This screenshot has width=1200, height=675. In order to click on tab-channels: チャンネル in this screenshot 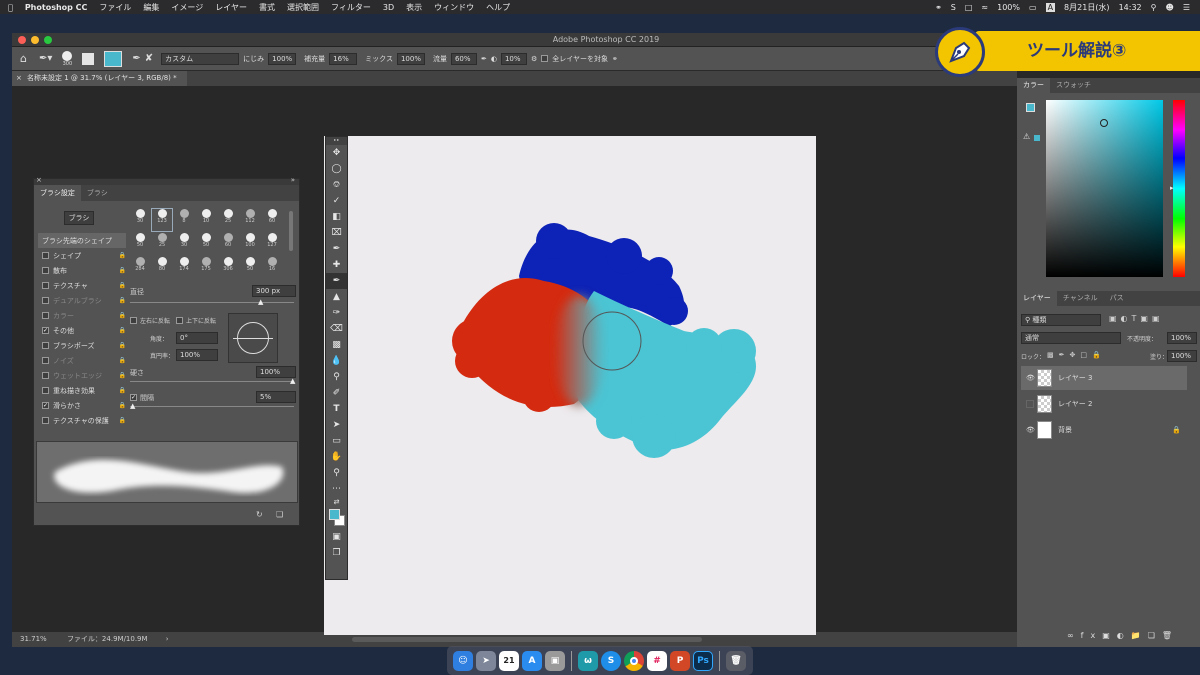, I will do `click(1080, 298)`.